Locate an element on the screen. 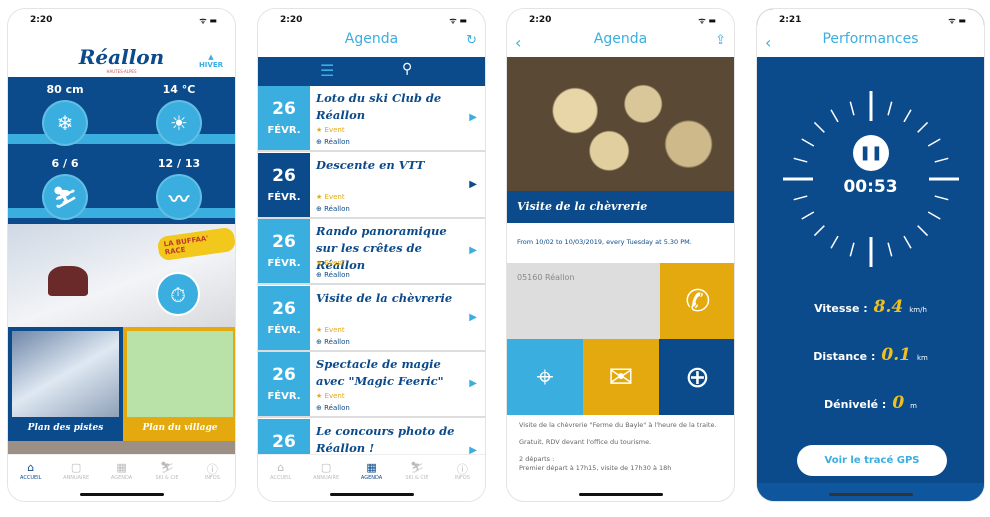 This screenshot has height=517, width=990. snowflake-icon: ❄ is located at coordinates (65, 123).